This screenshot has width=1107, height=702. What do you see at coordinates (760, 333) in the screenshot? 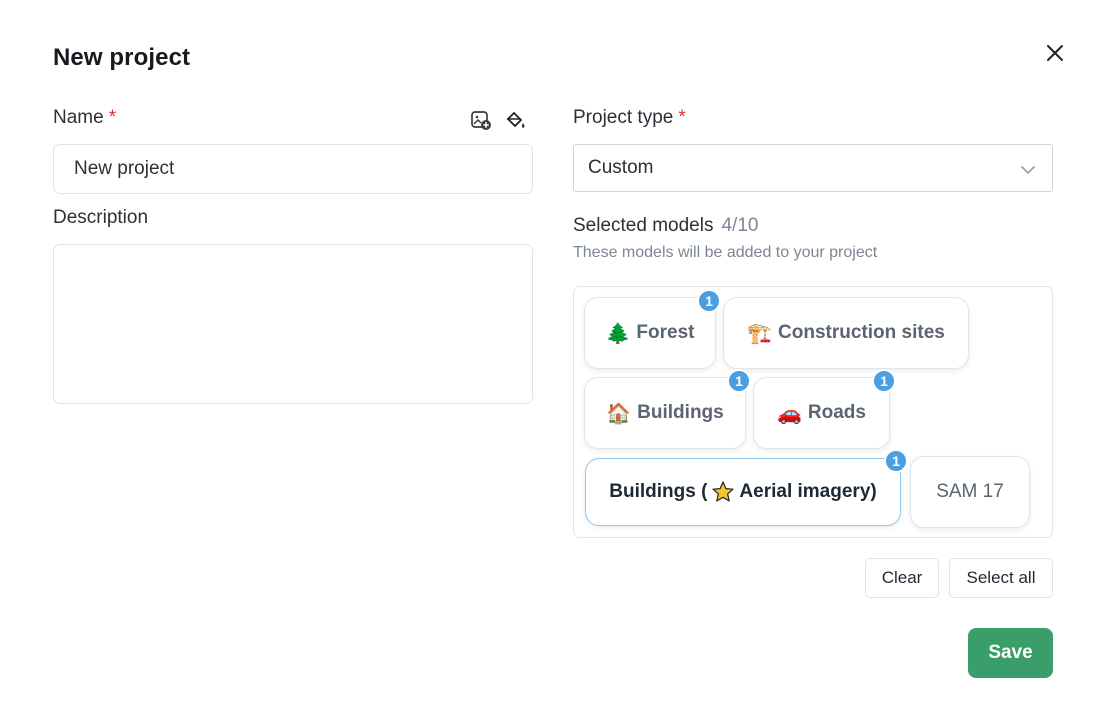
I see `construction-icon: 🏗️` at bounding box center [760, 333].